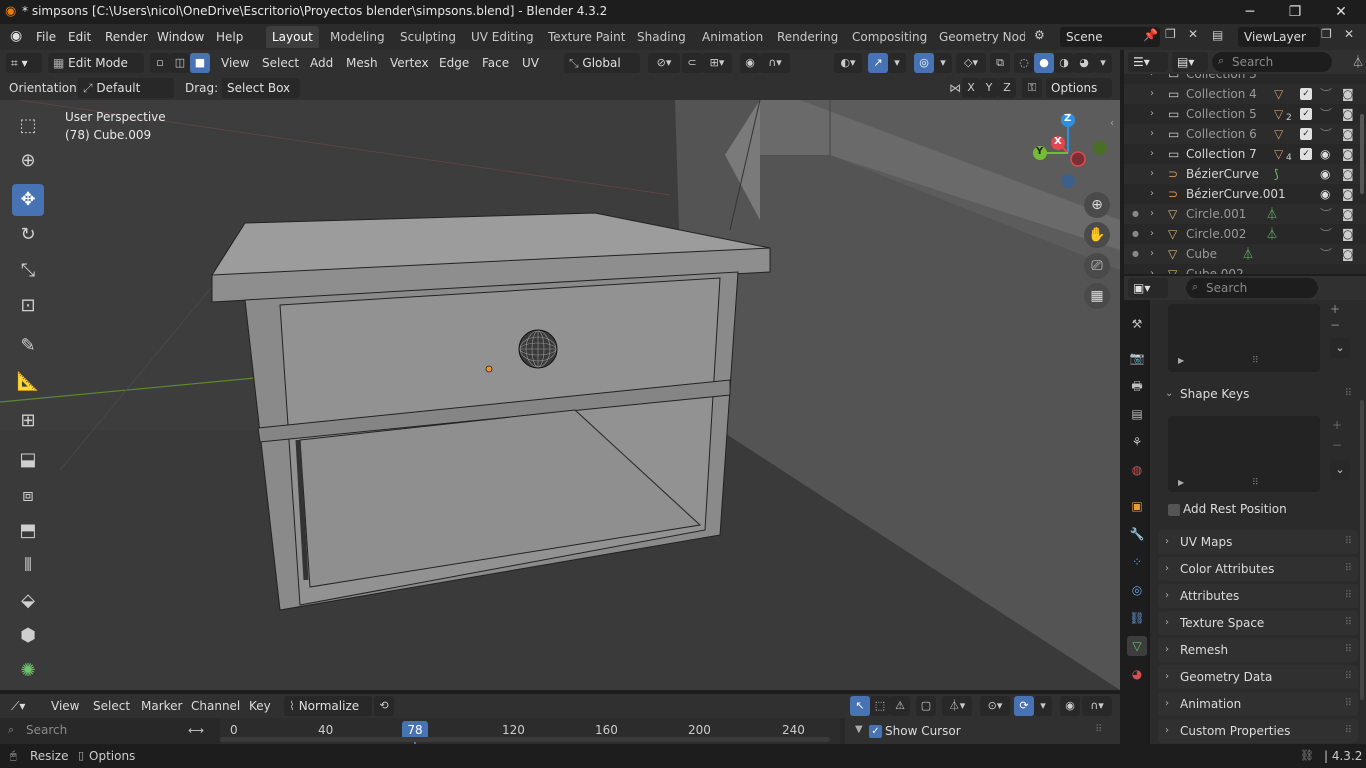 The height and width of the screenshot is (768, 1366). Describe the element at coordinates (1245, 254) in the screenshot. I see `outliner-row-cube: ● › ▽ Cube ⏃ ︶ ◙` at that location.